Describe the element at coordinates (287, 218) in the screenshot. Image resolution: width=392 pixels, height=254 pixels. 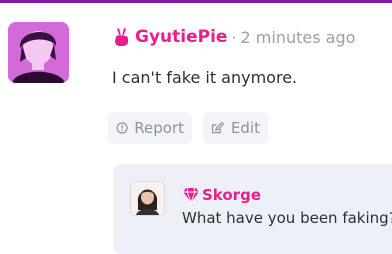
I see `reply-body: What have you been faking?` at that location.